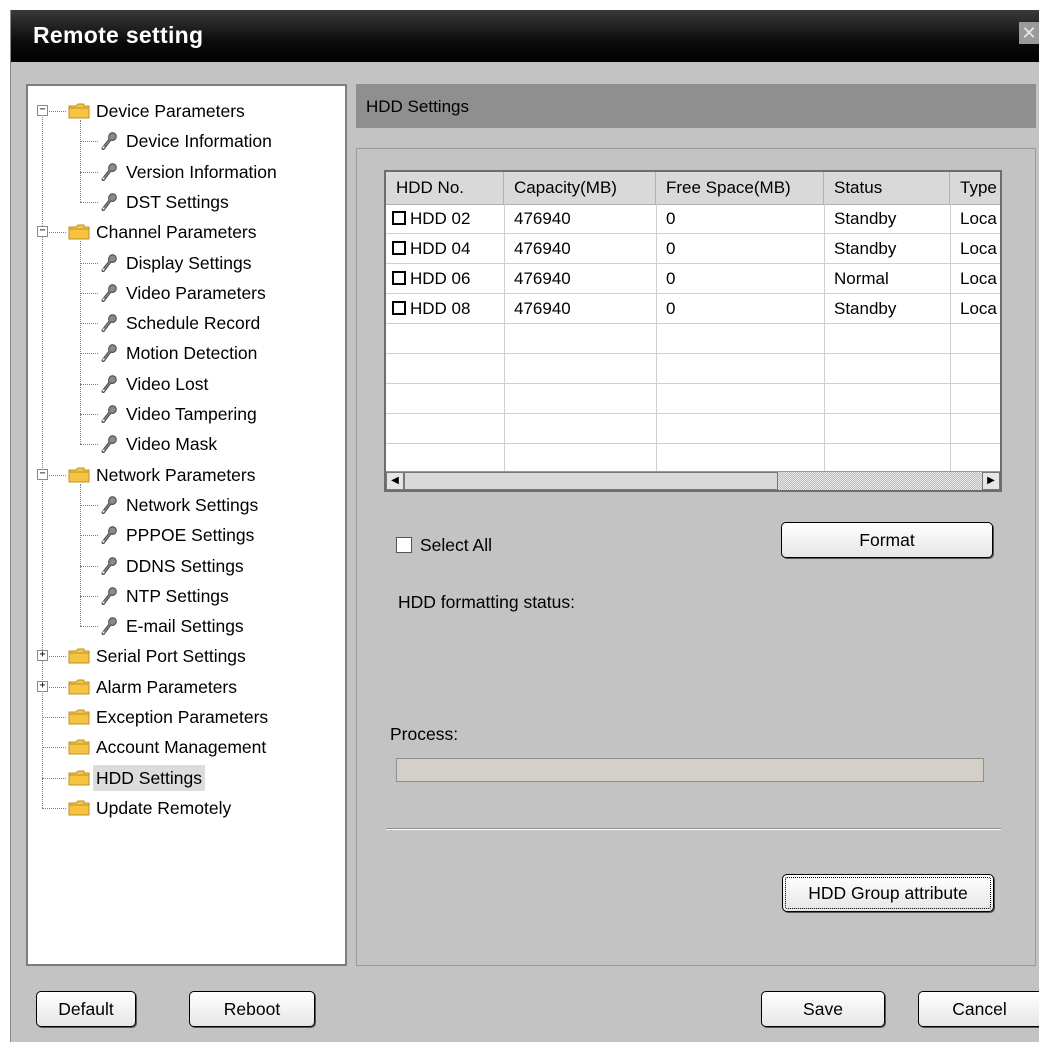 Image resolution: width=1039 pixels, height=1042 pixels. I want to click on tree-item-label: Motion Detection, so click(192, 353).